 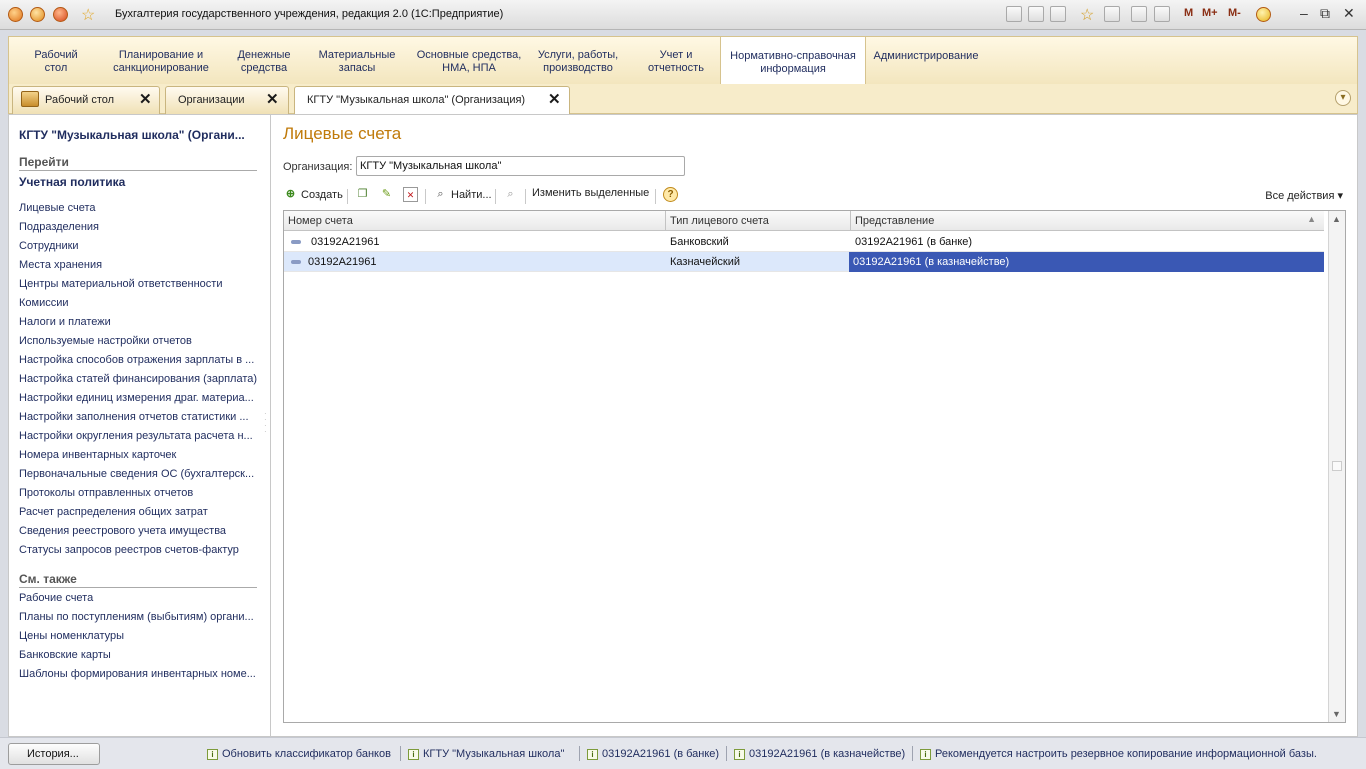 What do you see at coordinates (469, 62) in the screenshot?
I see `section-fixed-assets: Основные средства, НМА, НПА` at bounding box center [469, 62].